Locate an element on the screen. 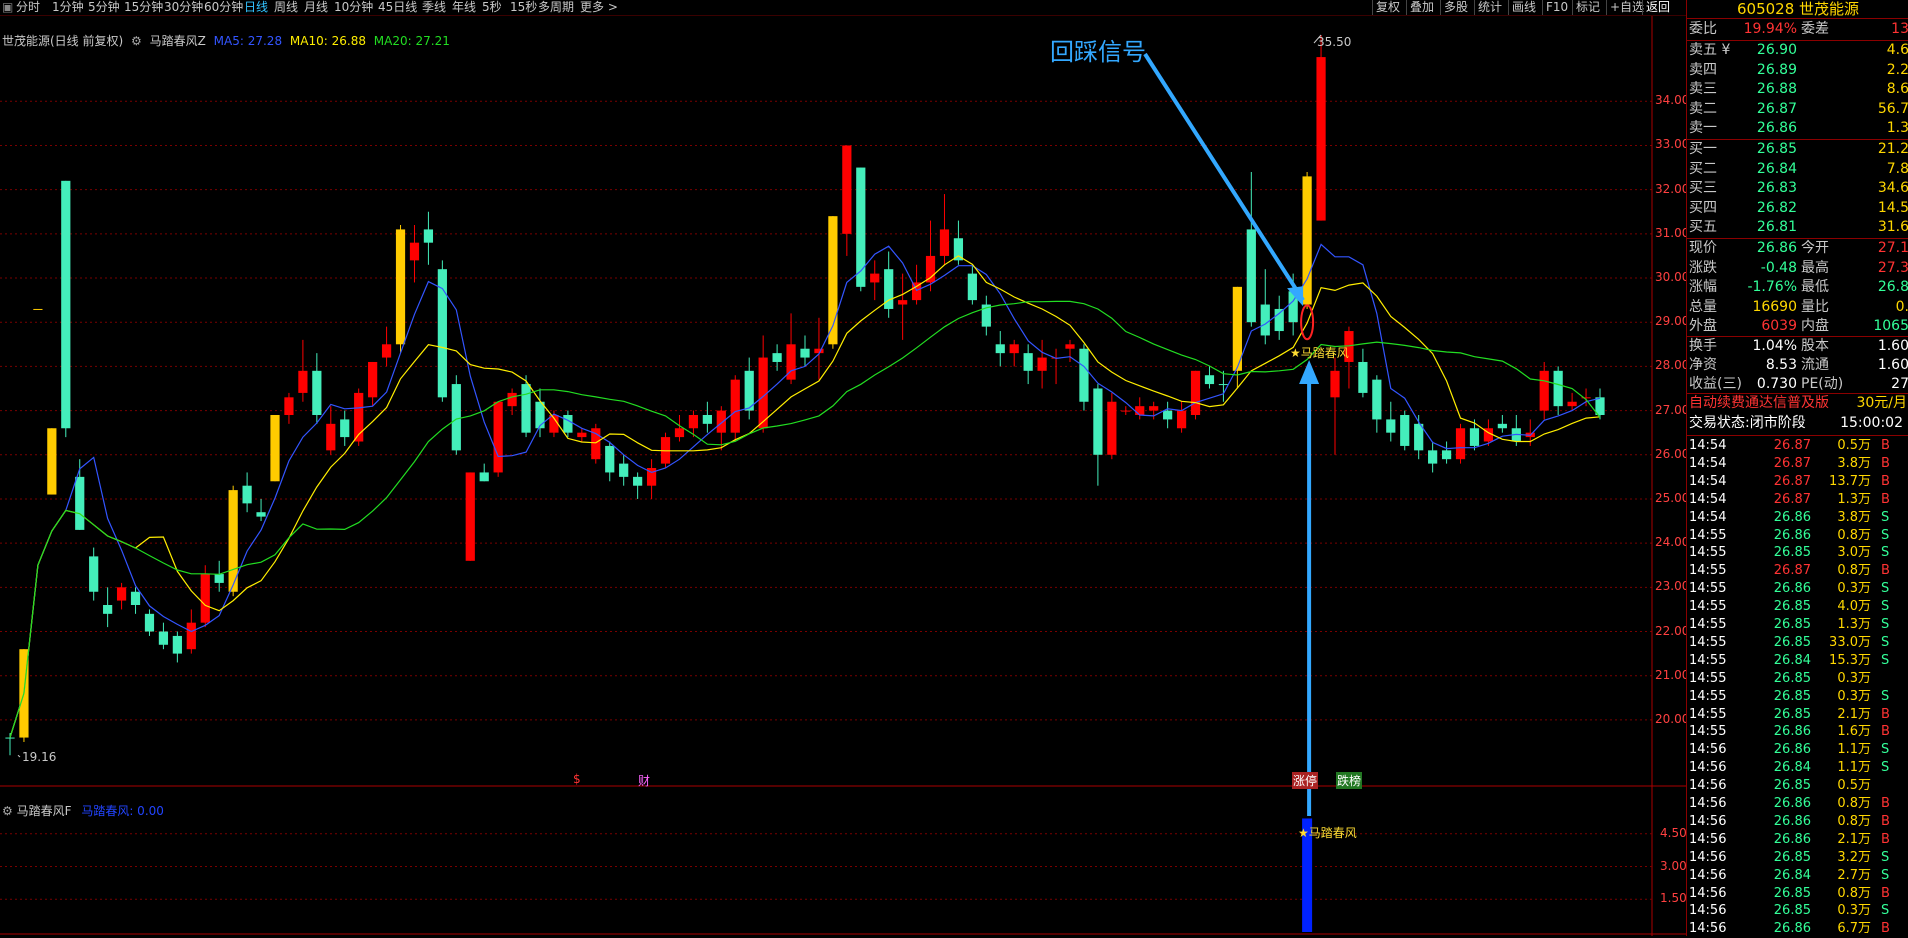 This screenshot has height=938, width=1908. sub-settings-icon: ⚙ is located at coordinates (7, 811).